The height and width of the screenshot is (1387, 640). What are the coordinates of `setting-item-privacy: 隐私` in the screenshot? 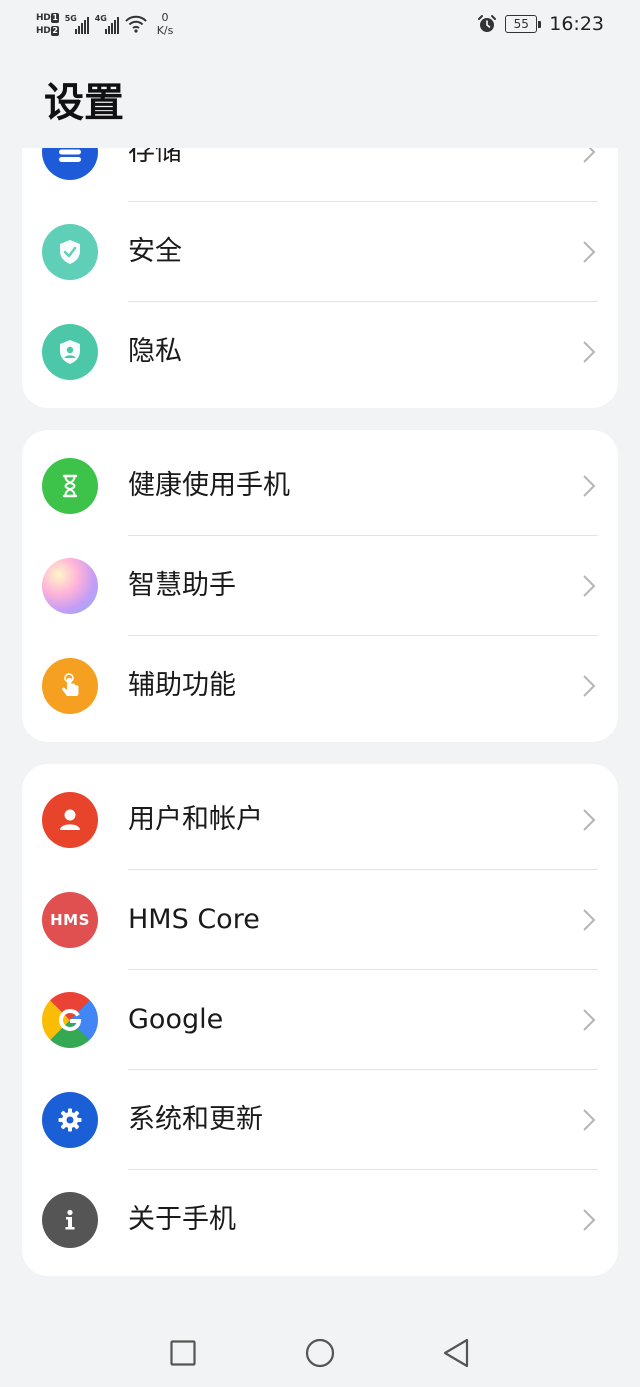 It's located at (320, 352).